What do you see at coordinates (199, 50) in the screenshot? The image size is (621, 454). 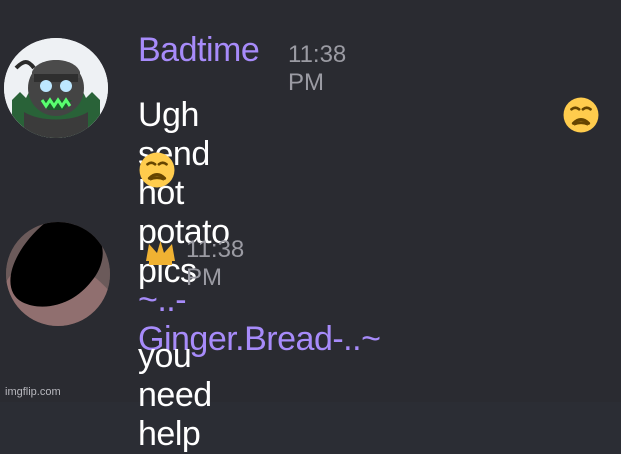 I see `message-author: Badtime` at bounding box center [199, 50].